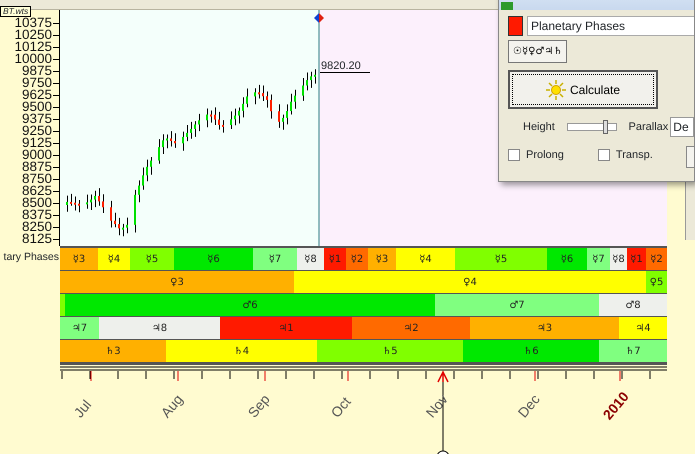  What do you see at coordinates (682, 127) in the screenshot?
I see `parallax-field: De` at bounding box center [682, 127].